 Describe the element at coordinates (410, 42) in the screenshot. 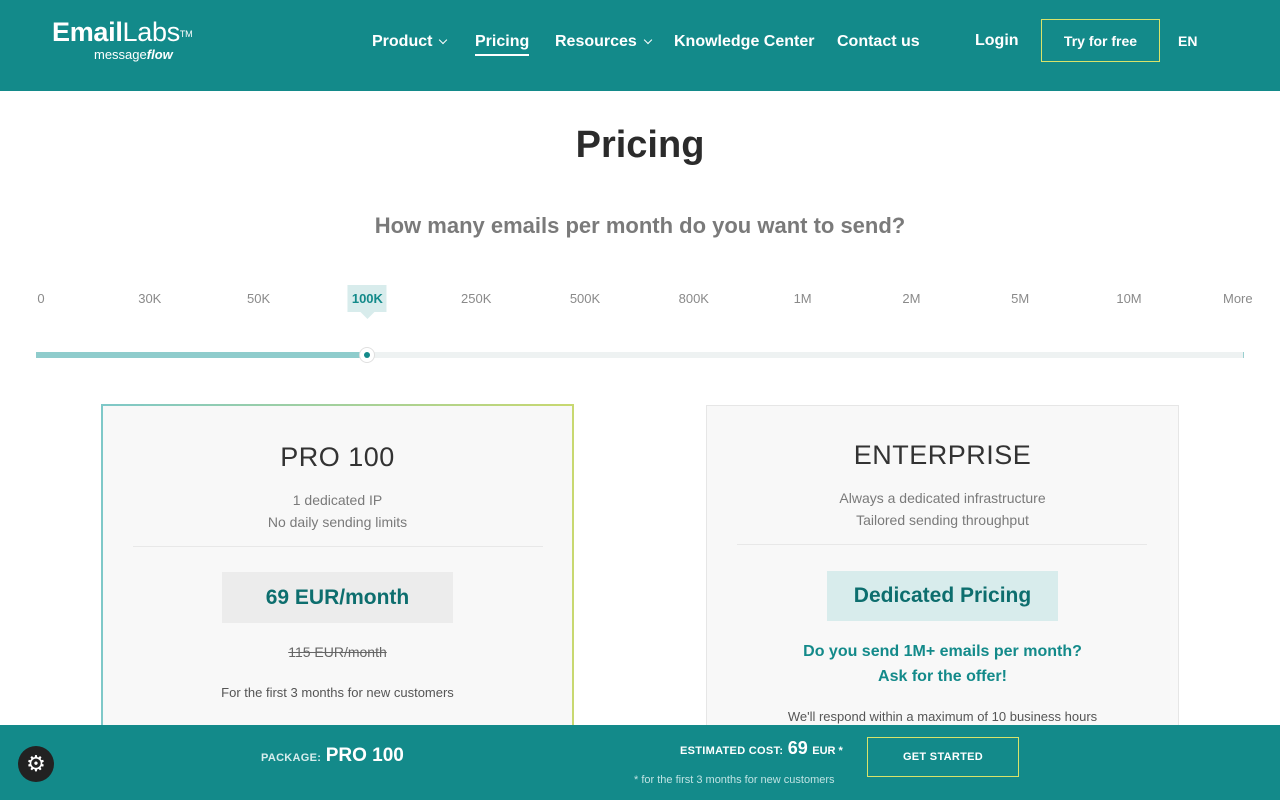

I see `nav-product: Product` at that location.